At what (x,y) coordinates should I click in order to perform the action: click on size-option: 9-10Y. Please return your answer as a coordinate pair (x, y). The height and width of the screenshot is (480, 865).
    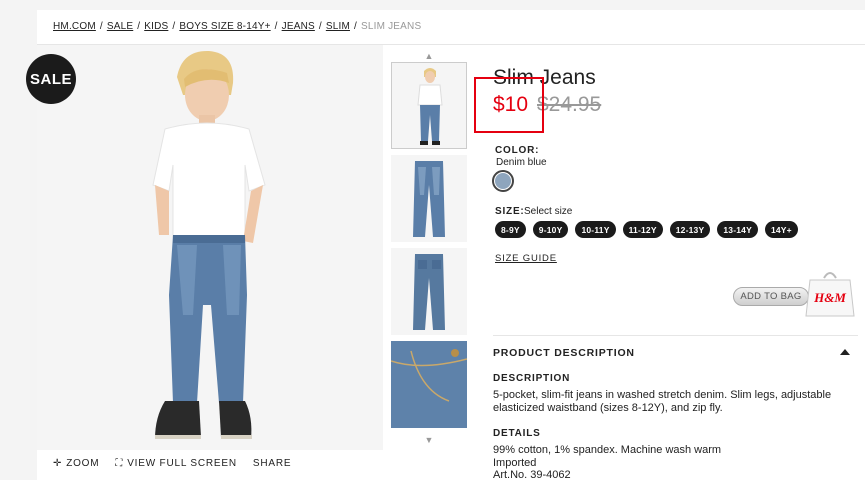
    Looking at the image, I should click on (550, 229).